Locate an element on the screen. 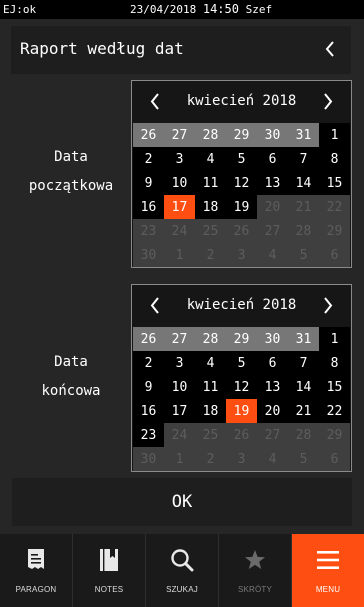 The width and height of the screenshot is (364, 607). bottom-tab-bar: PARAGON NOTES SZUKAJ SKRÓTY MENU is located at coordinates (182, 570).